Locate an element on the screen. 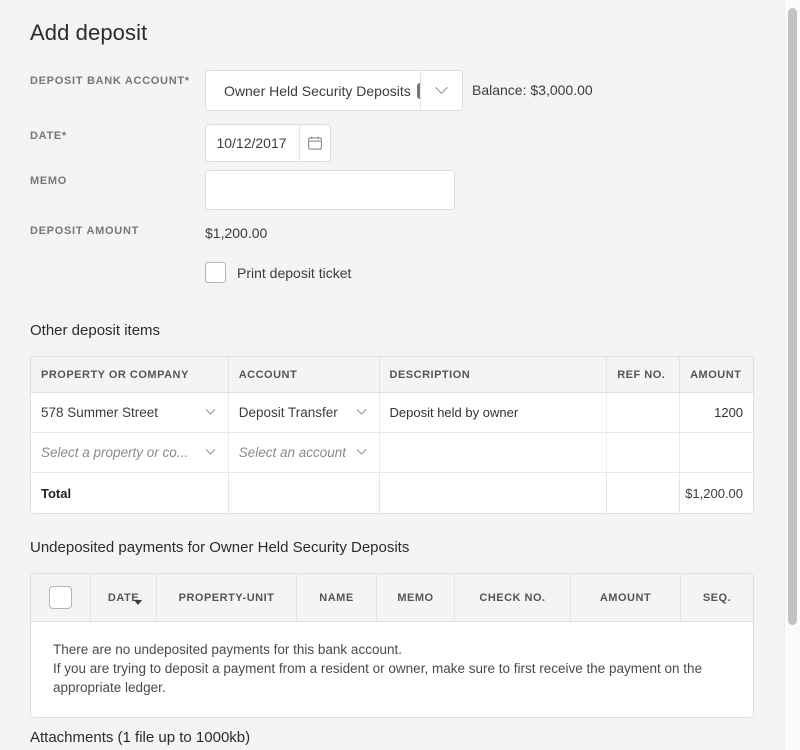 The width and height of the screenshot is (800, 750). cell-account: Deposit Transfer is located at coordinates (304, 412).